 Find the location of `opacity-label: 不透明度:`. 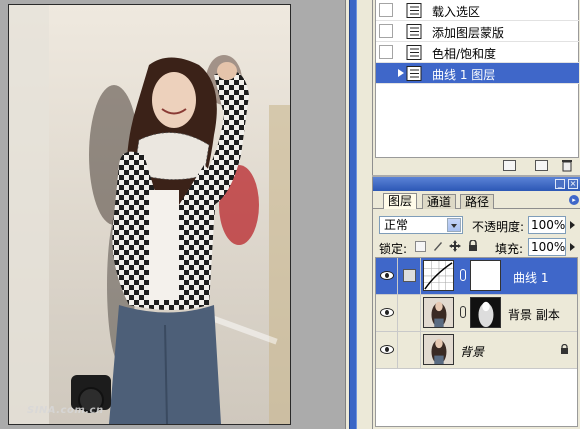

opacity-label: 不透明度: is located at coordinates (498, 227).